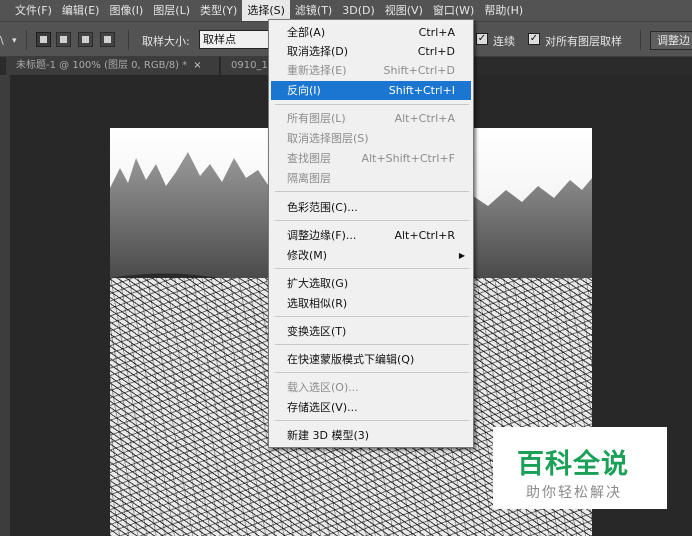 The width and height of the screenshot is (692, 536). I want to click on adjust-edge-button: 调整边, so click(671, 40).